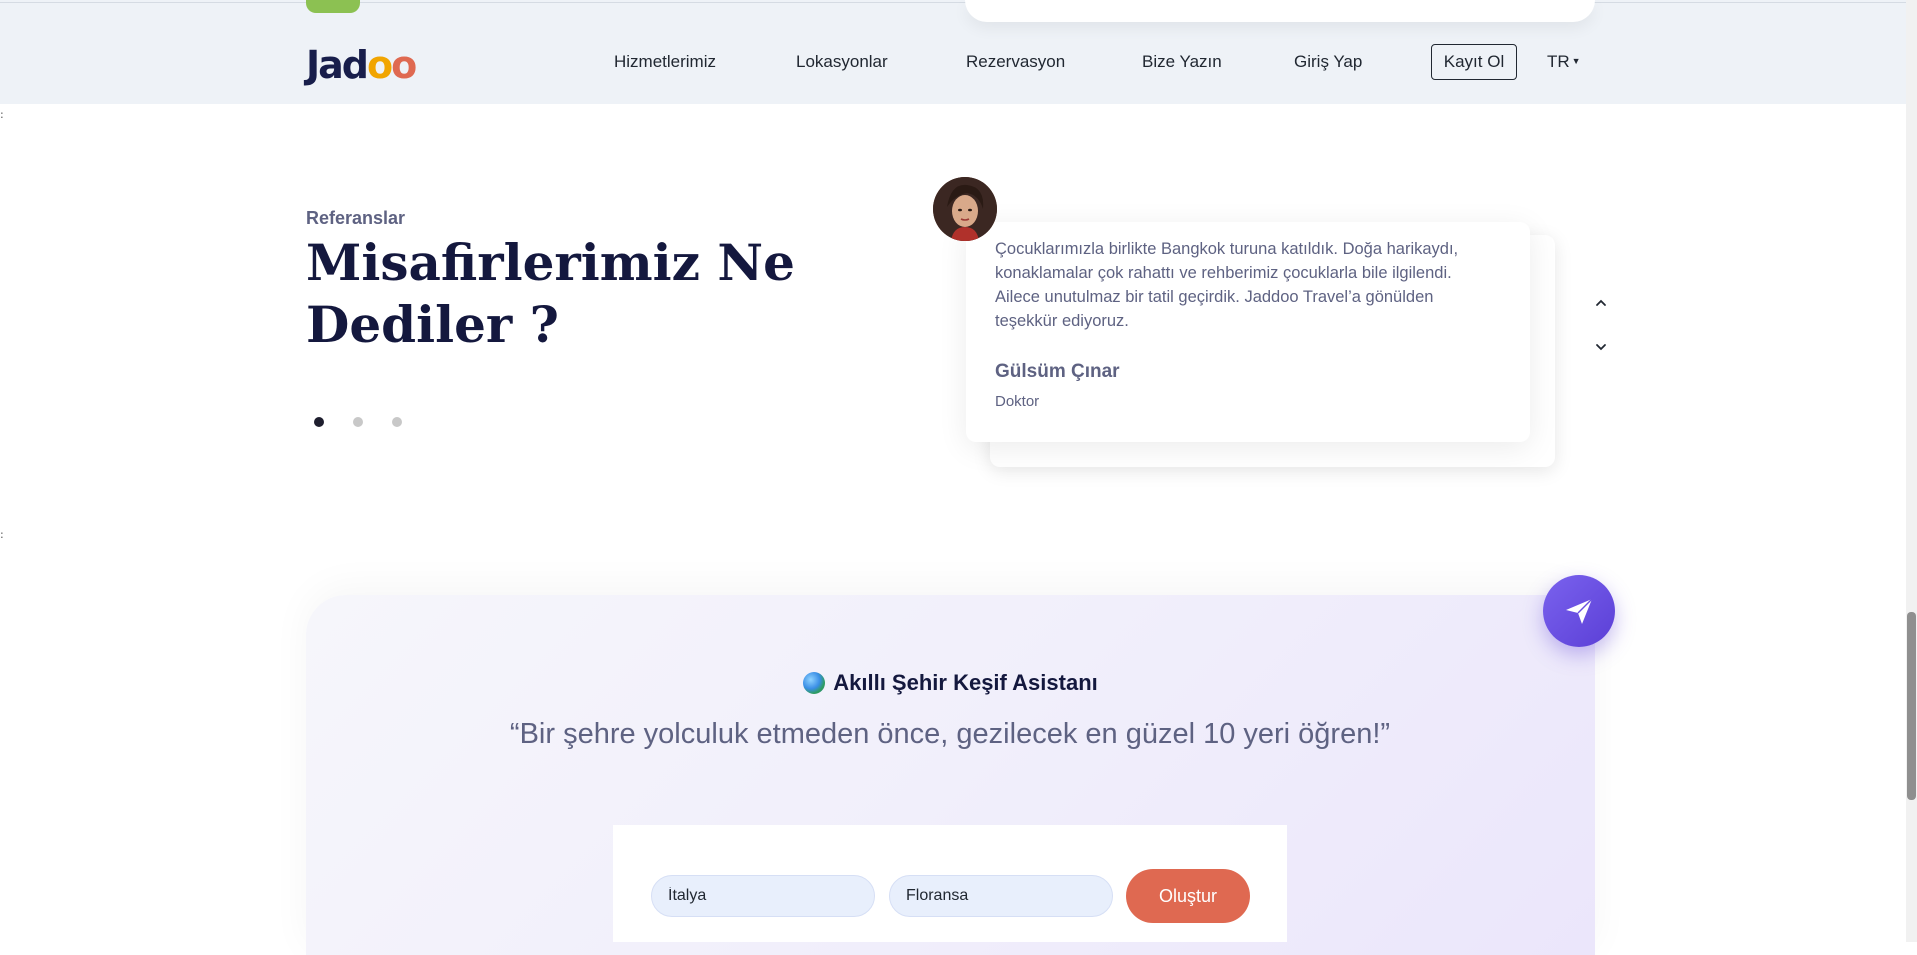  I want to click on language-label: TR, so click(1558, 61).